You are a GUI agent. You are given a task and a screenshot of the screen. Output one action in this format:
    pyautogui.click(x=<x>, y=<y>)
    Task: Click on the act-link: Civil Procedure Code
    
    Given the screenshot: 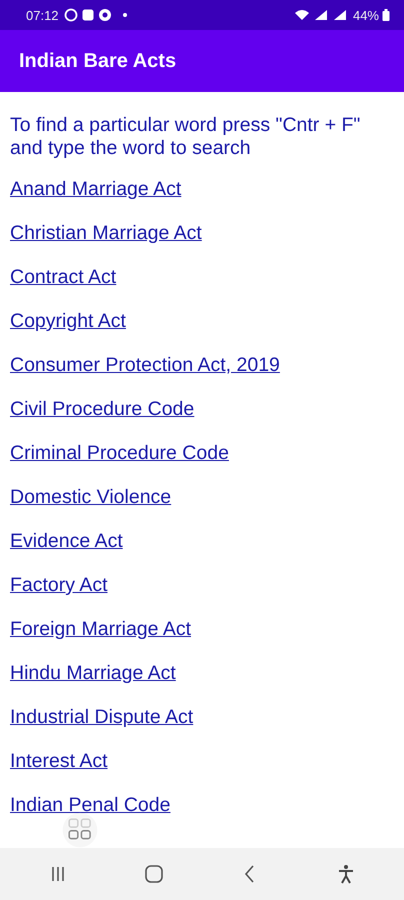 What is the action you would take?
    pyautogui.click(x=102, y=409)
    